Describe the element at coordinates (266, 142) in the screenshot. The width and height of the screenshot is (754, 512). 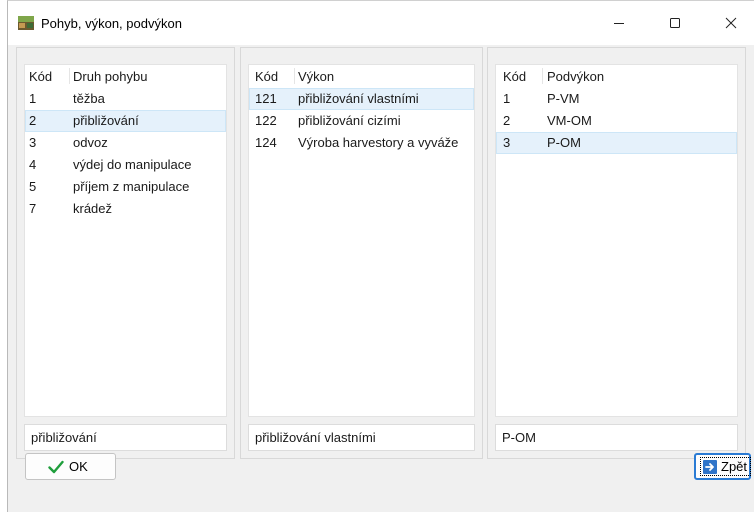
I see `item-code: 124` at that location.